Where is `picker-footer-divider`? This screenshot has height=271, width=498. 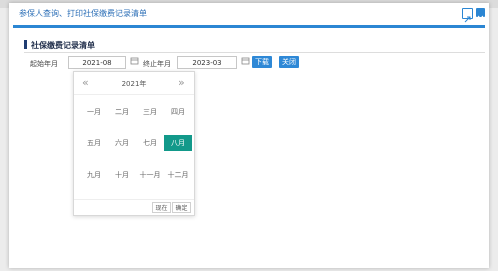
picker-footer-divider is located at coordinates (134, 199).